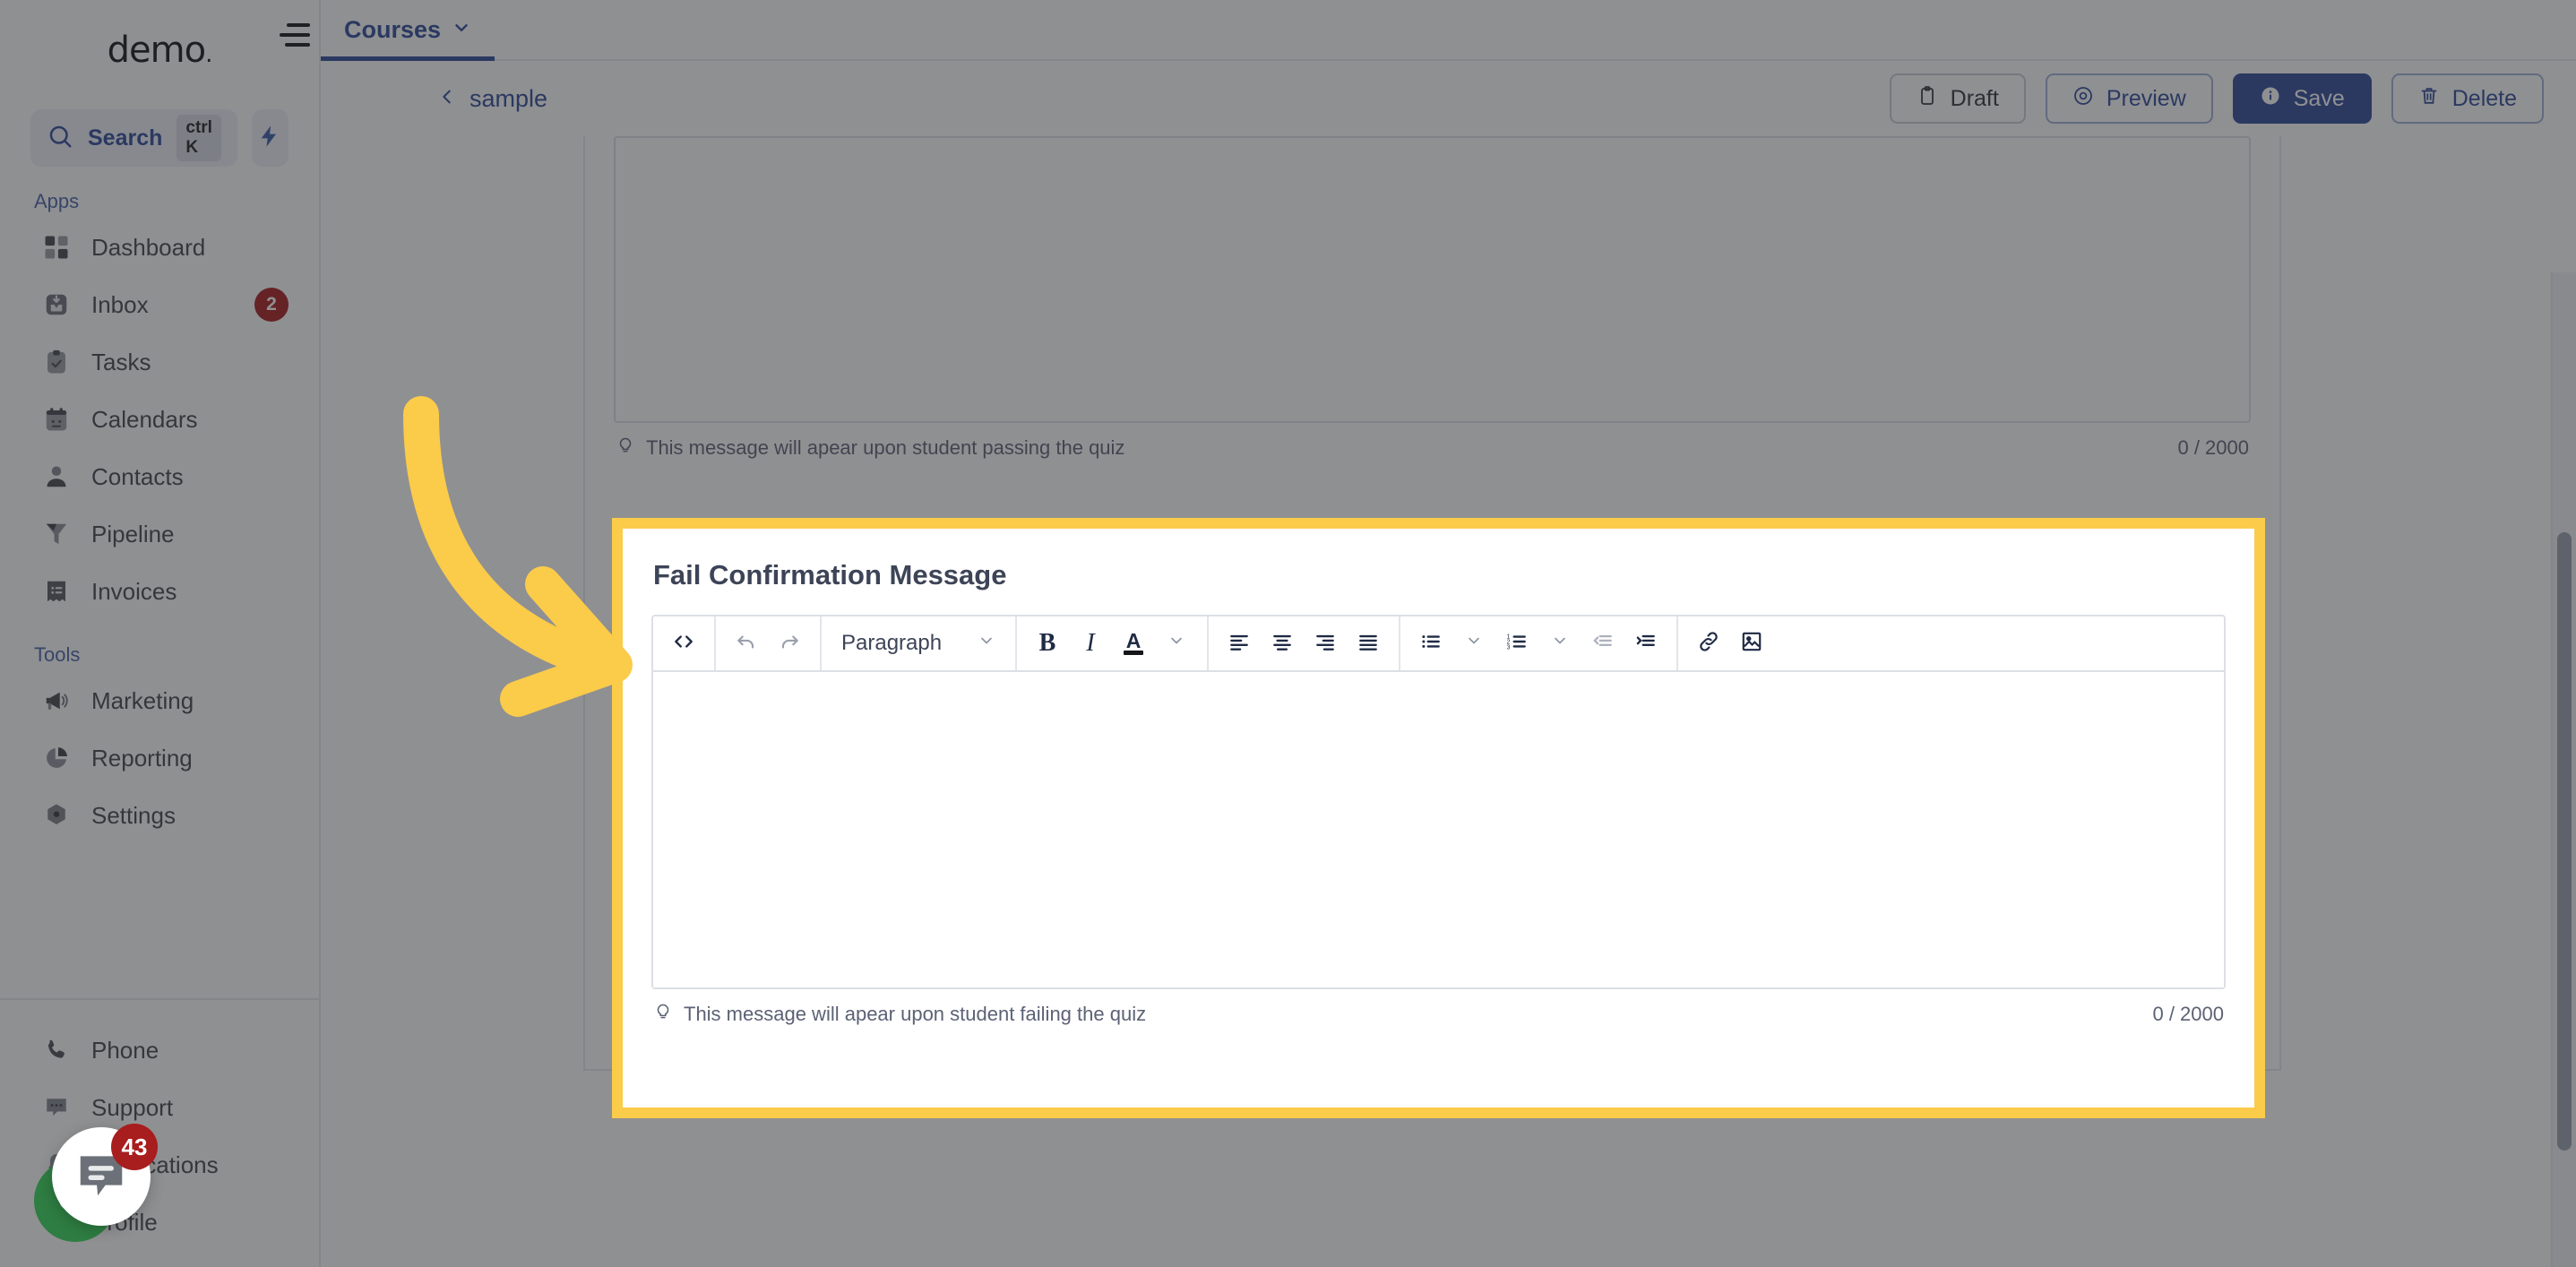 The width and height of the screenshot is (2576, 1267). Describe the element at coordinates (208, 55) in the screenshot. I see `brand-suffix: .` at that location.